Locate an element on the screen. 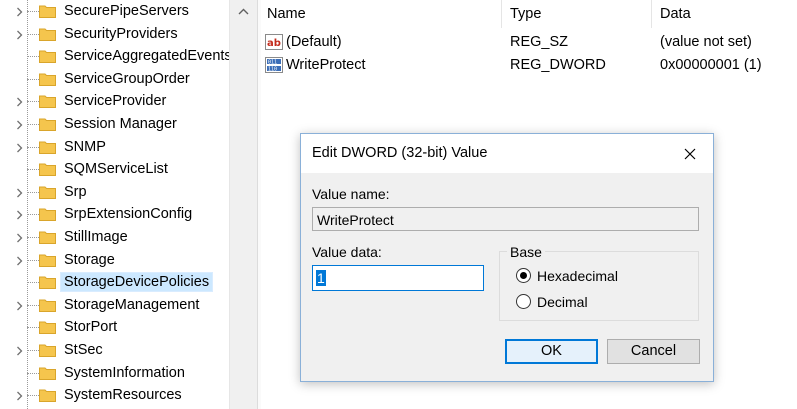 This screenshot has height=409, width=797. tree-item: ServiceAggregatedEvents is located at coordinates (114, 56).